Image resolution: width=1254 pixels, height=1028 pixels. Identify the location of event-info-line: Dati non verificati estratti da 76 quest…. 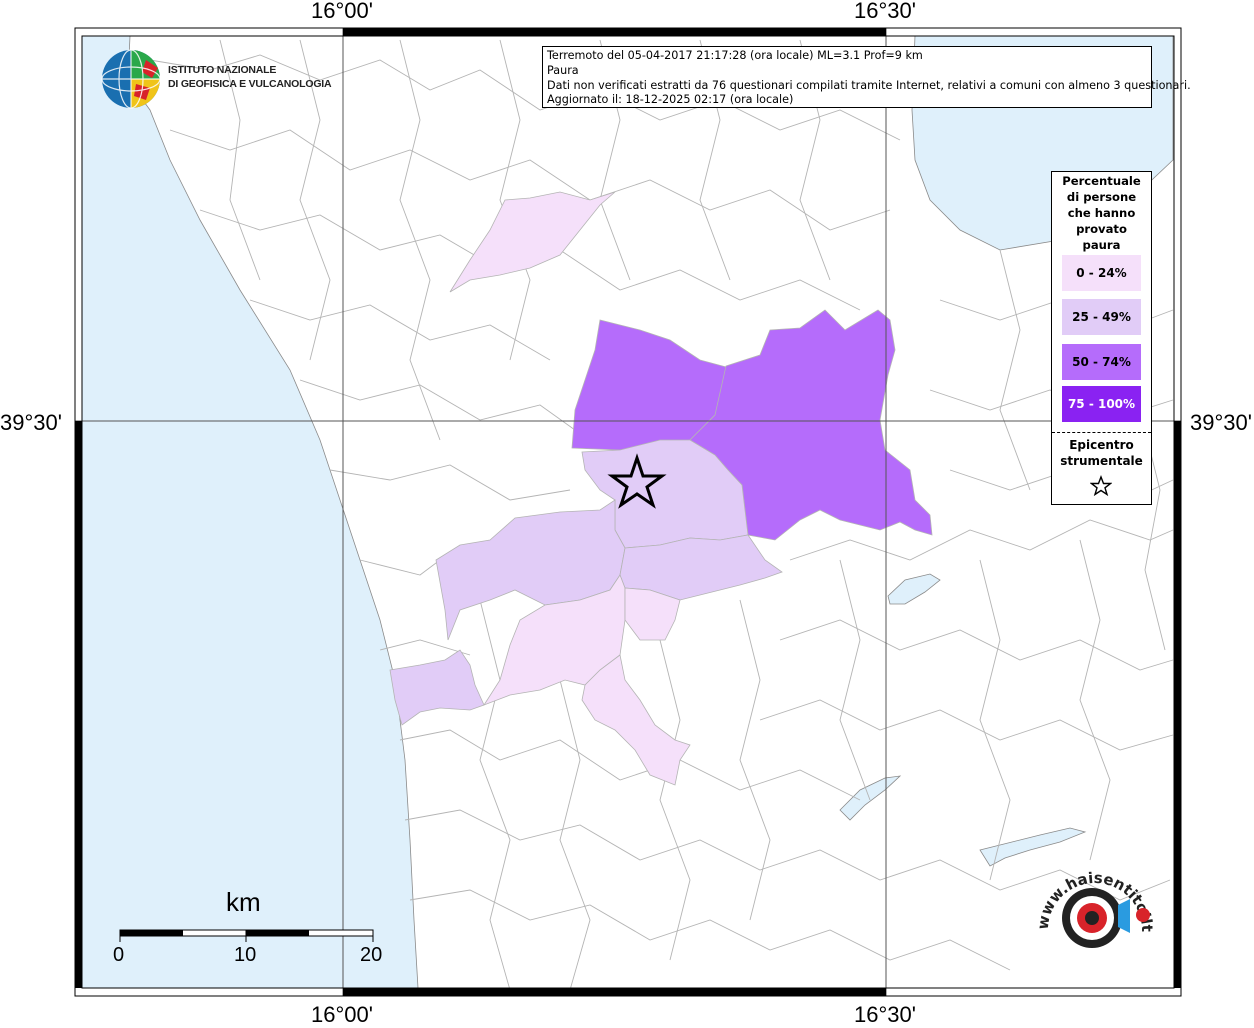
(869, 85).